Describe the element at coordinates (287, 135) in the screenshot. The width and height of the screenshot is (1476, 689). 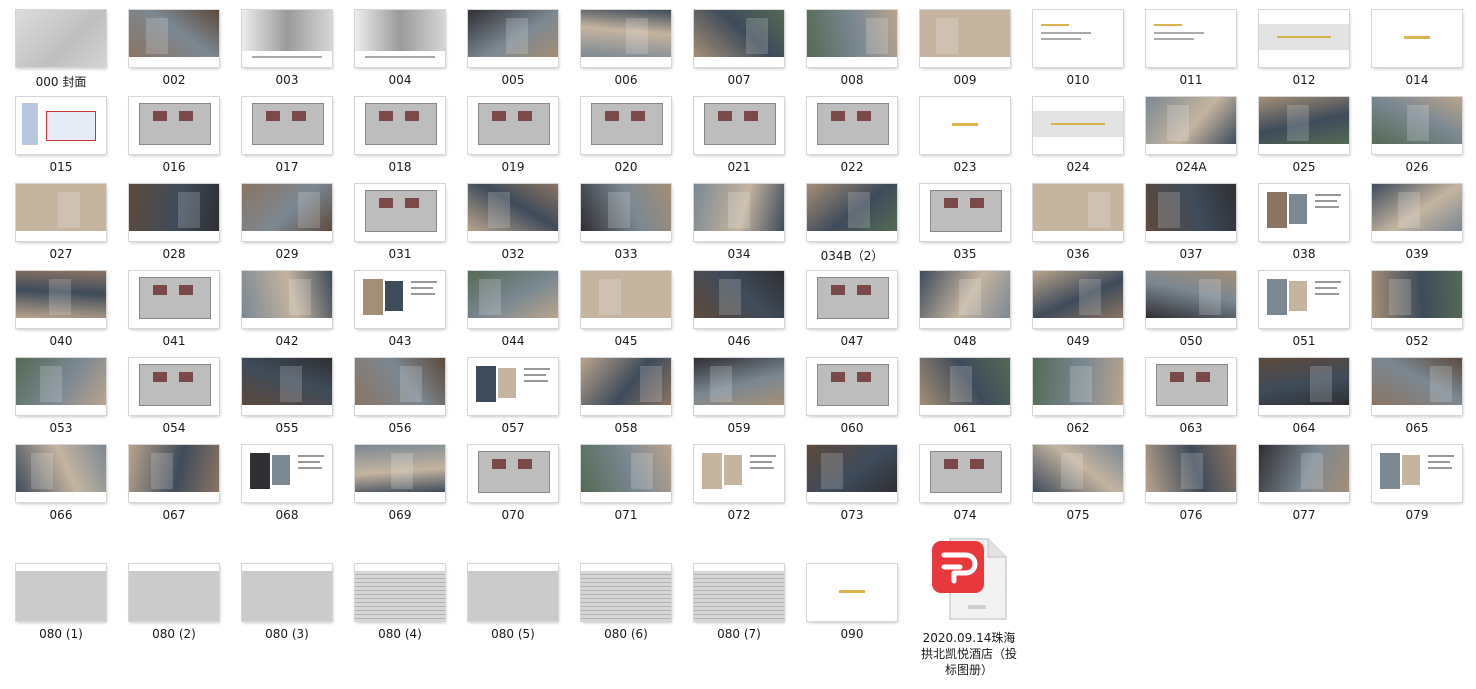
I see `file-item: 017` at that location.